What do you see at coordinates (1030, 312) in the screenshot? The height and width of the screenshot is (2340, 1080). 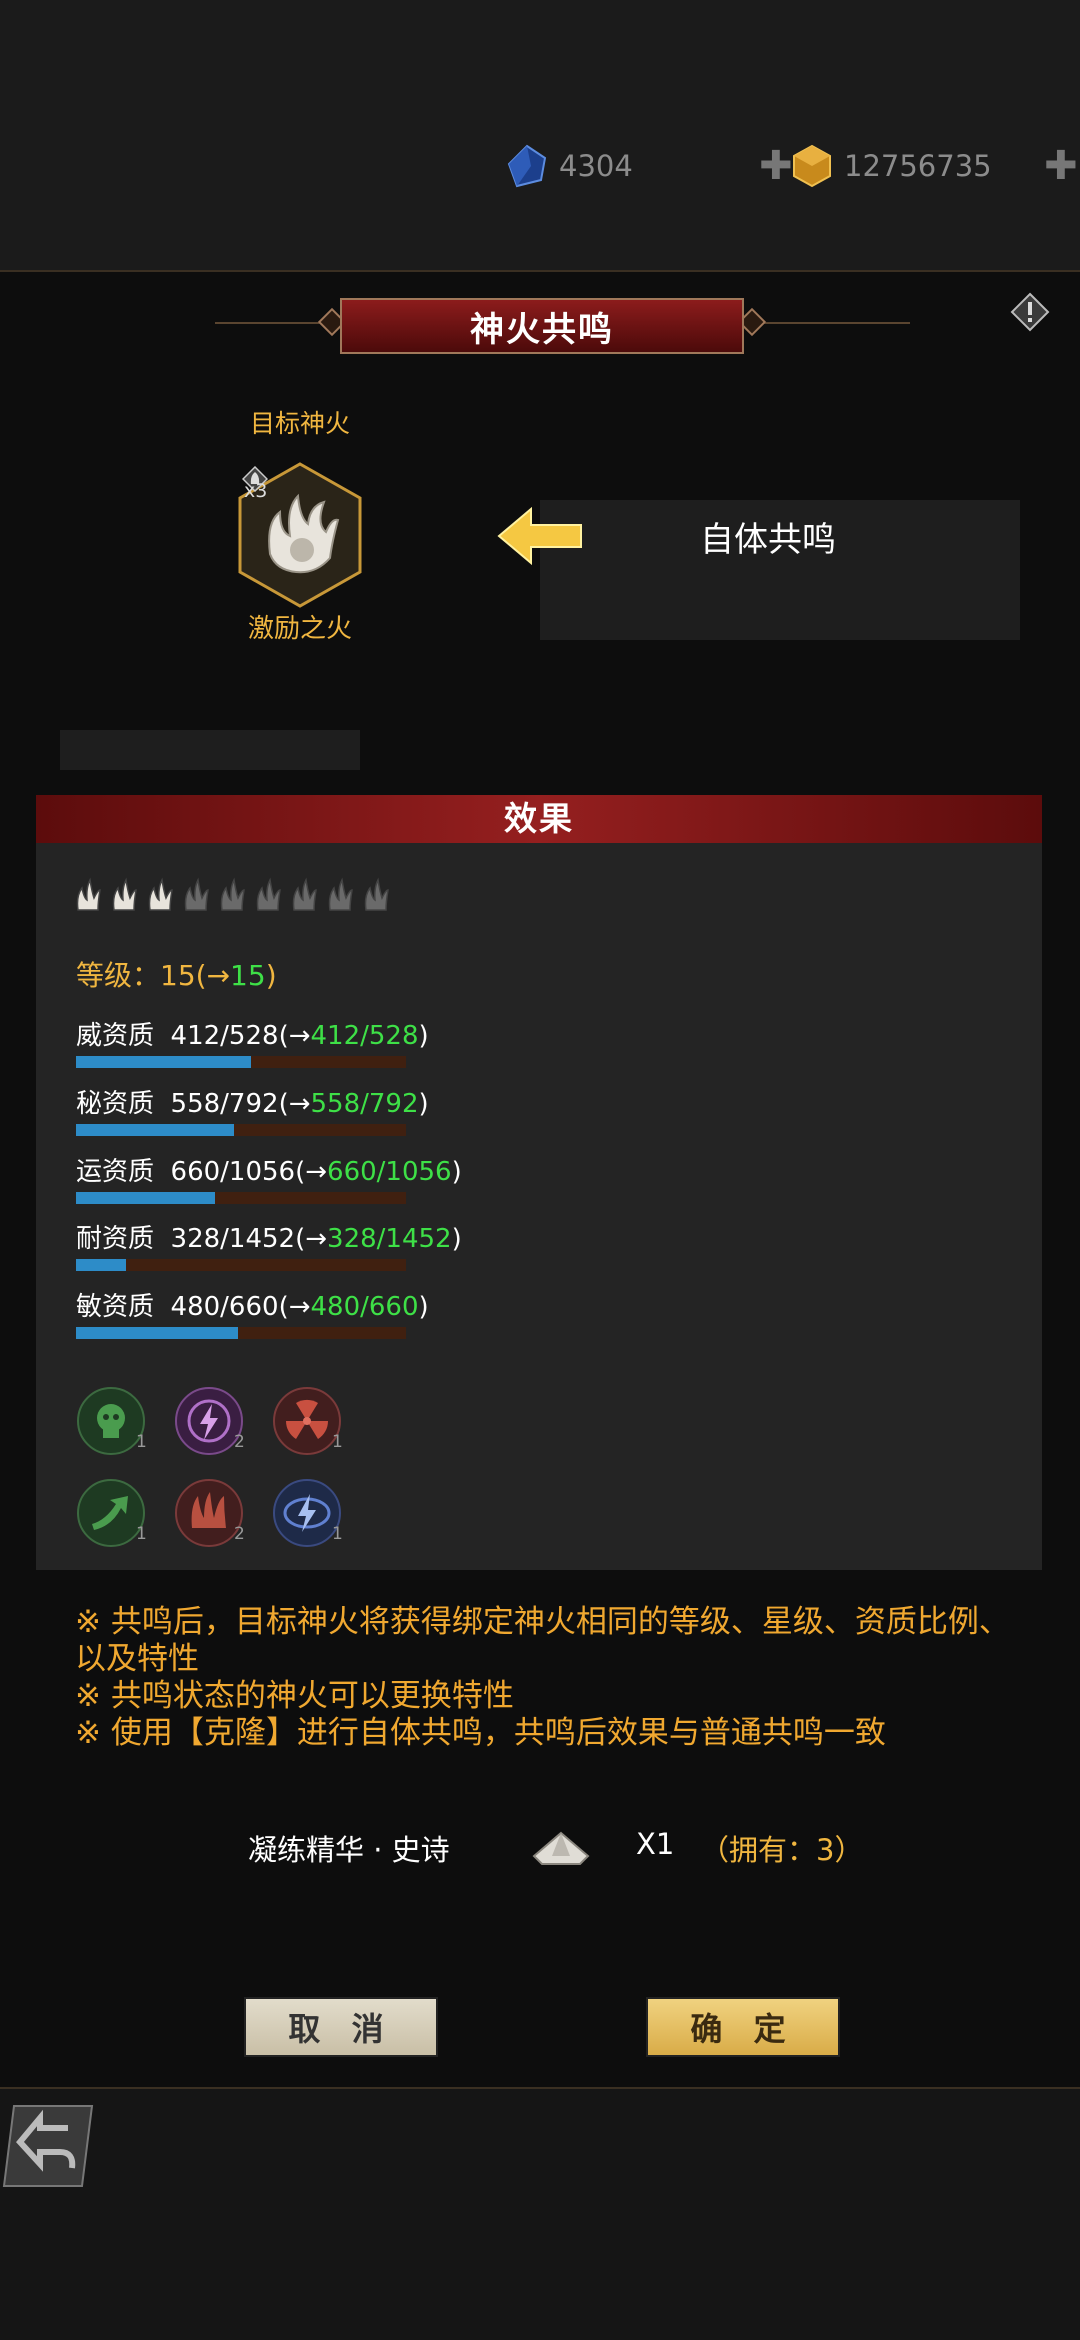 I see `info-icon` at bounding box center [1030, 312].